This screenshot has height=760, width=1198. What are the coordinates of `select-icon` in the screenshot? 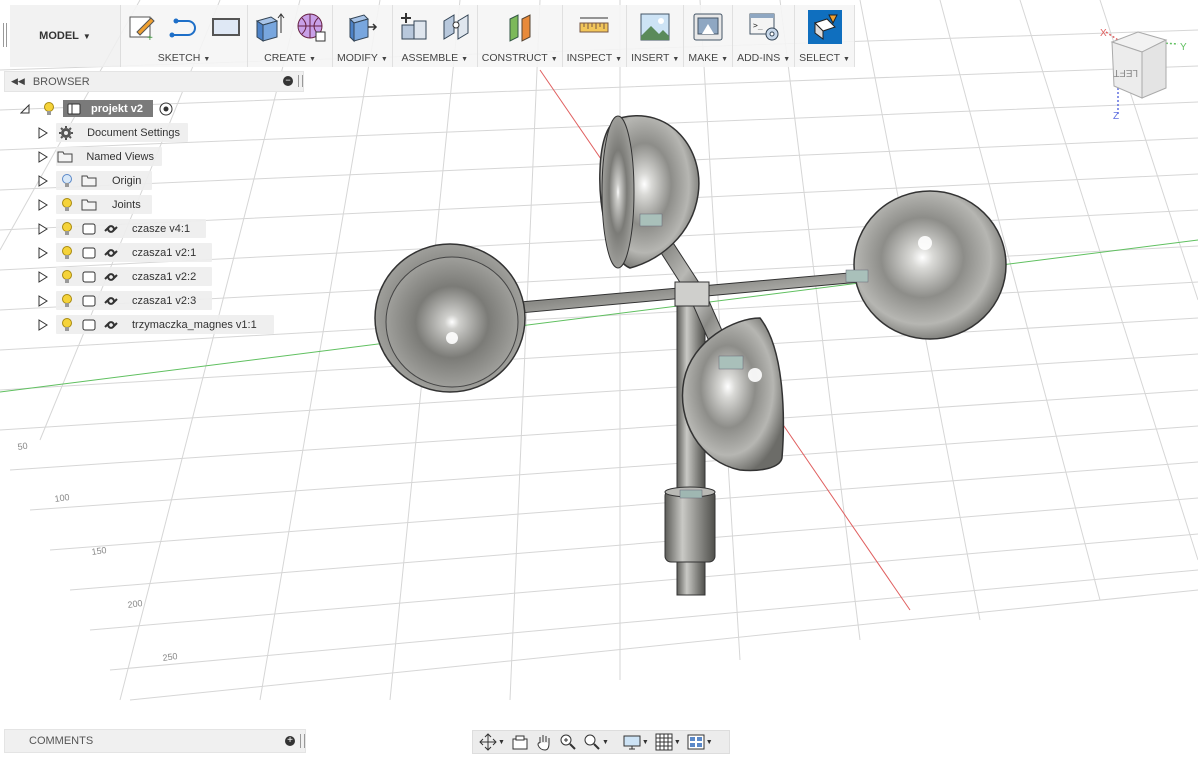 It's located at (824, 27).